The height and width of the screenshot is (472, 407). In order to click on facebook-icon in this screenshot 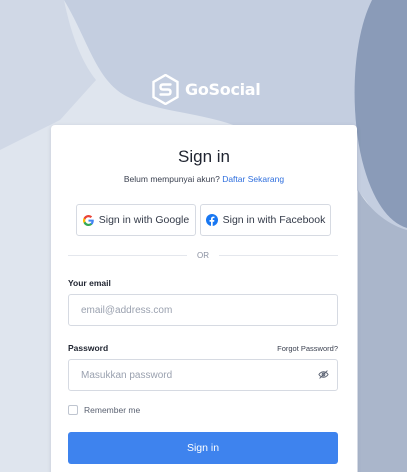, I will do `click(211, 220)`.